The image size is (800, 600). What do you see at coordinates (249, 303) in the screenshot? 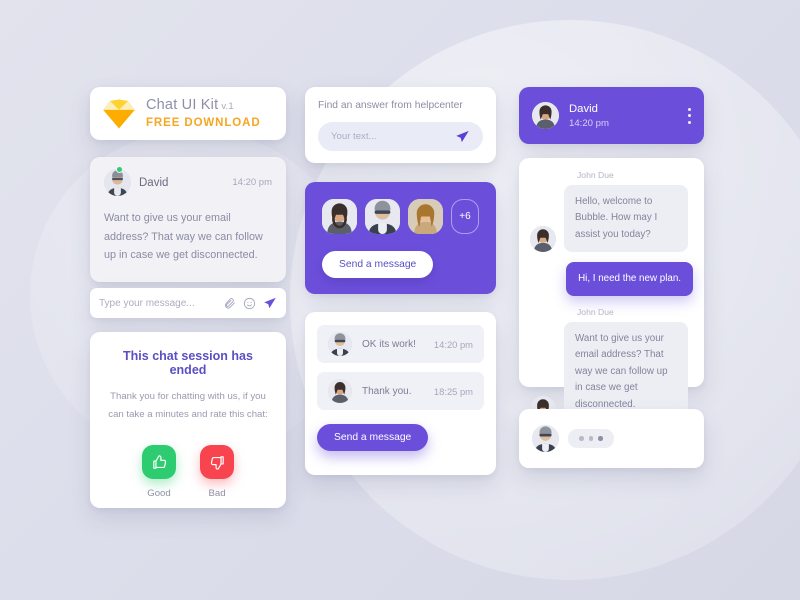
I see `emoji-icon` at bounding box center [249, 303].